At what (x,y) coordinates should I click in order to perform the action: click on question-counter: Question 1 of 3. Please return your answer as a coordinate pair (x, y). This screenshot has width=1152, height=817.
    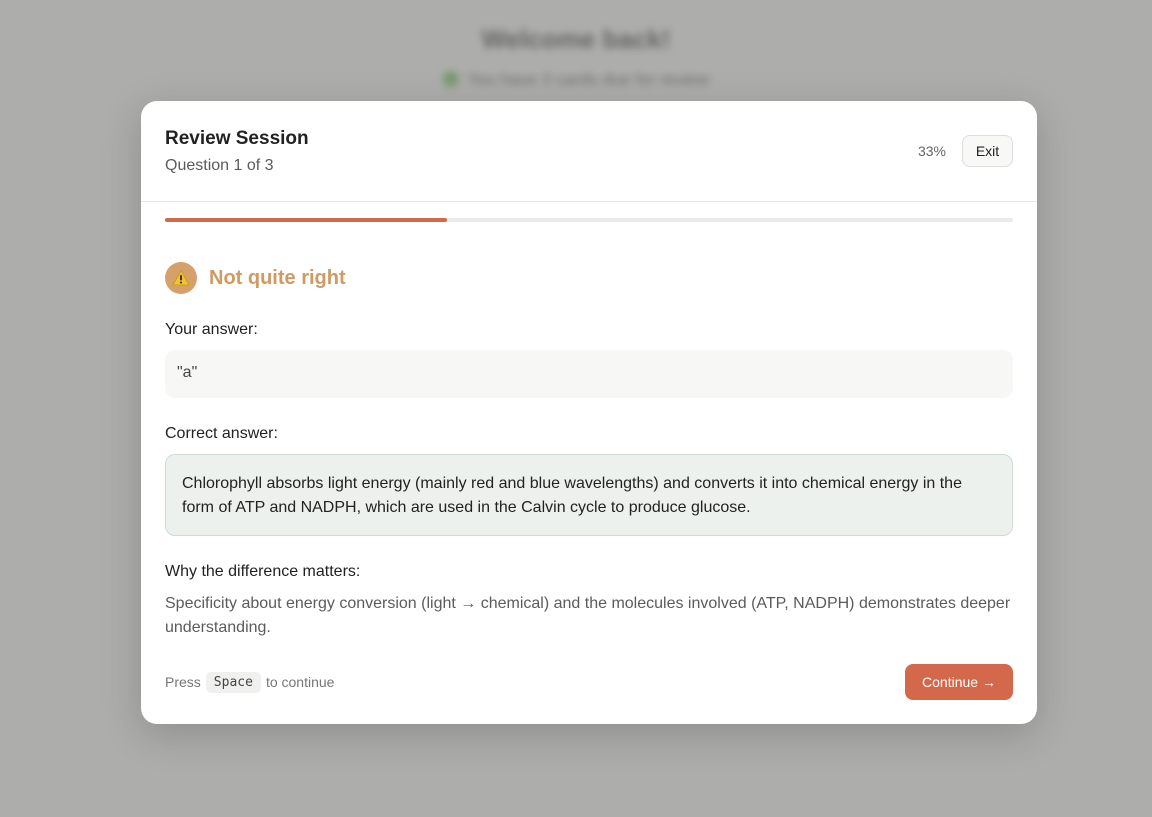
    Looking at the image, I should click on (219, 165).